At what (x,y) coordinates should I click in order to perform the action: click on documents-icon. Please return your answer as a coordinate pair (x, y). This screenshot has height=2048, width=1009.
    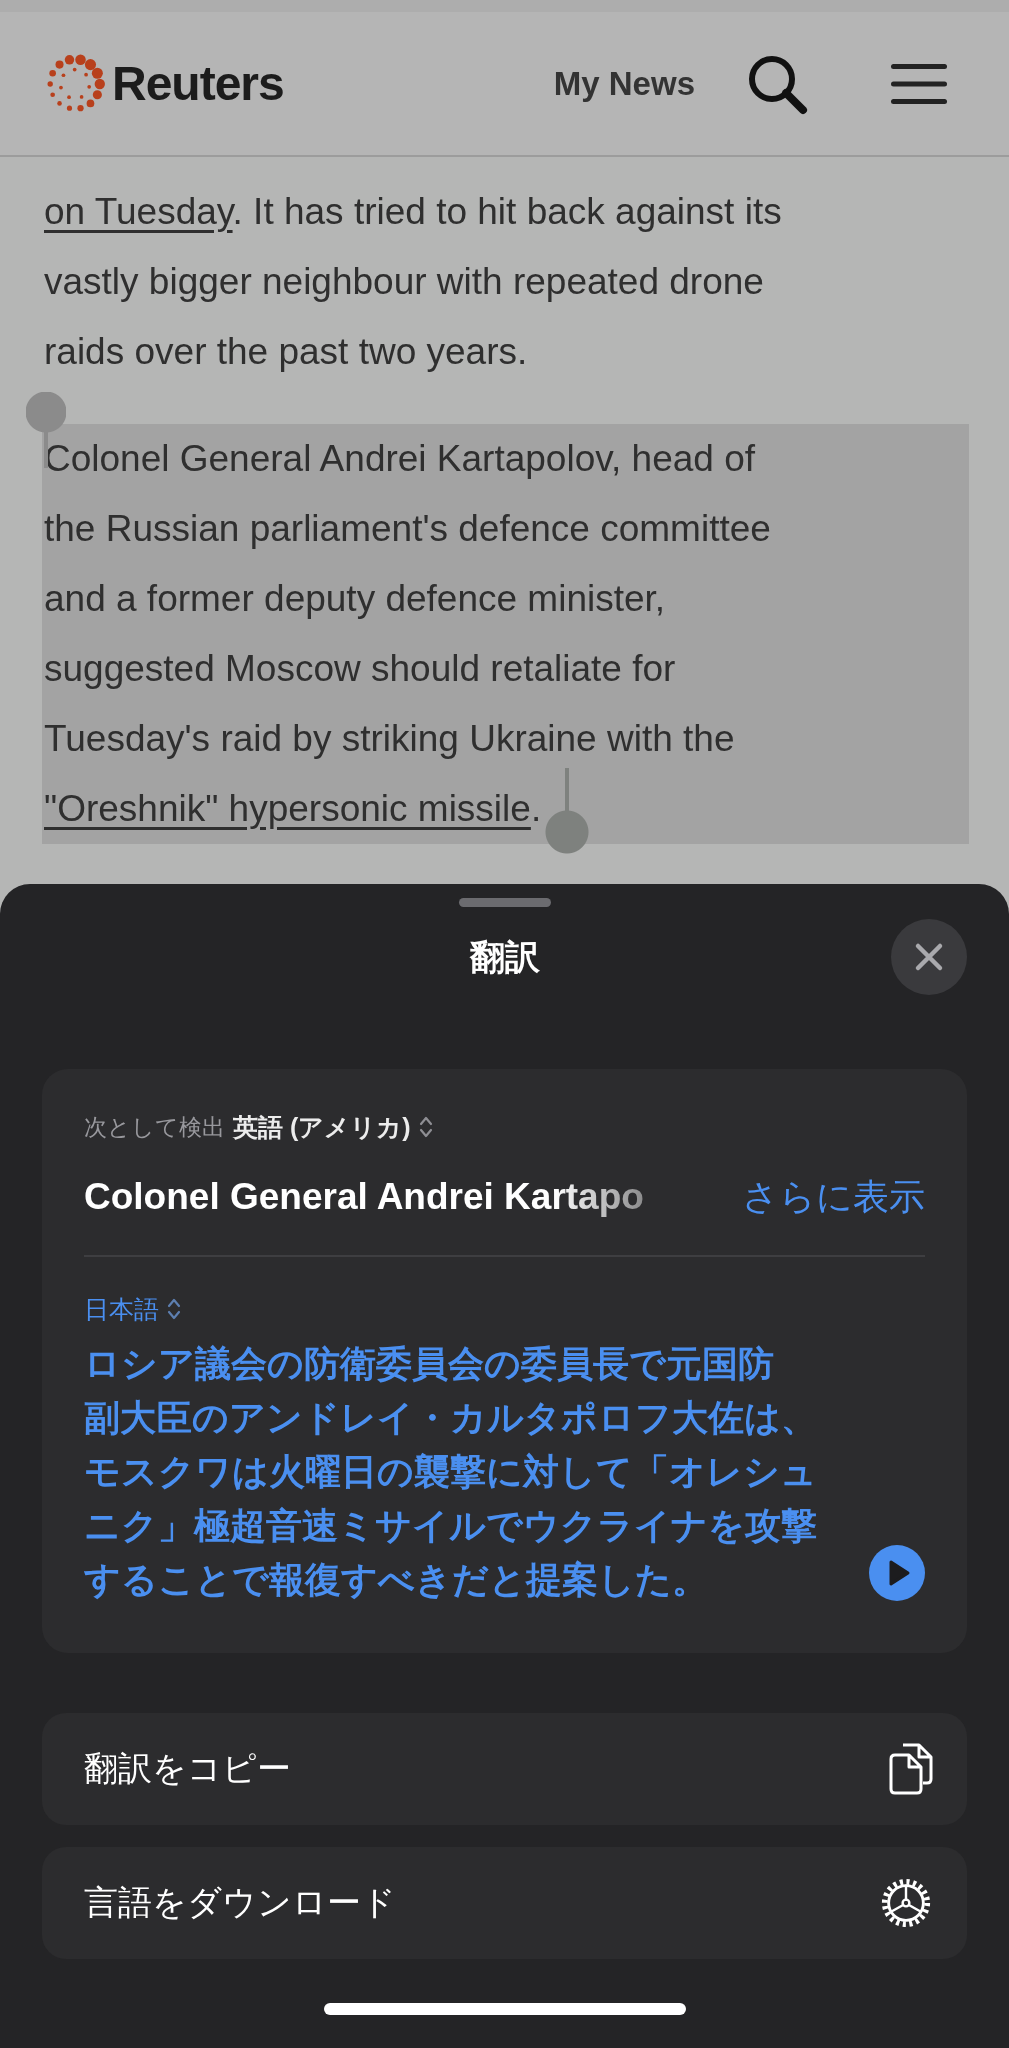
    Looking at the image, I should click on (911, 1769).